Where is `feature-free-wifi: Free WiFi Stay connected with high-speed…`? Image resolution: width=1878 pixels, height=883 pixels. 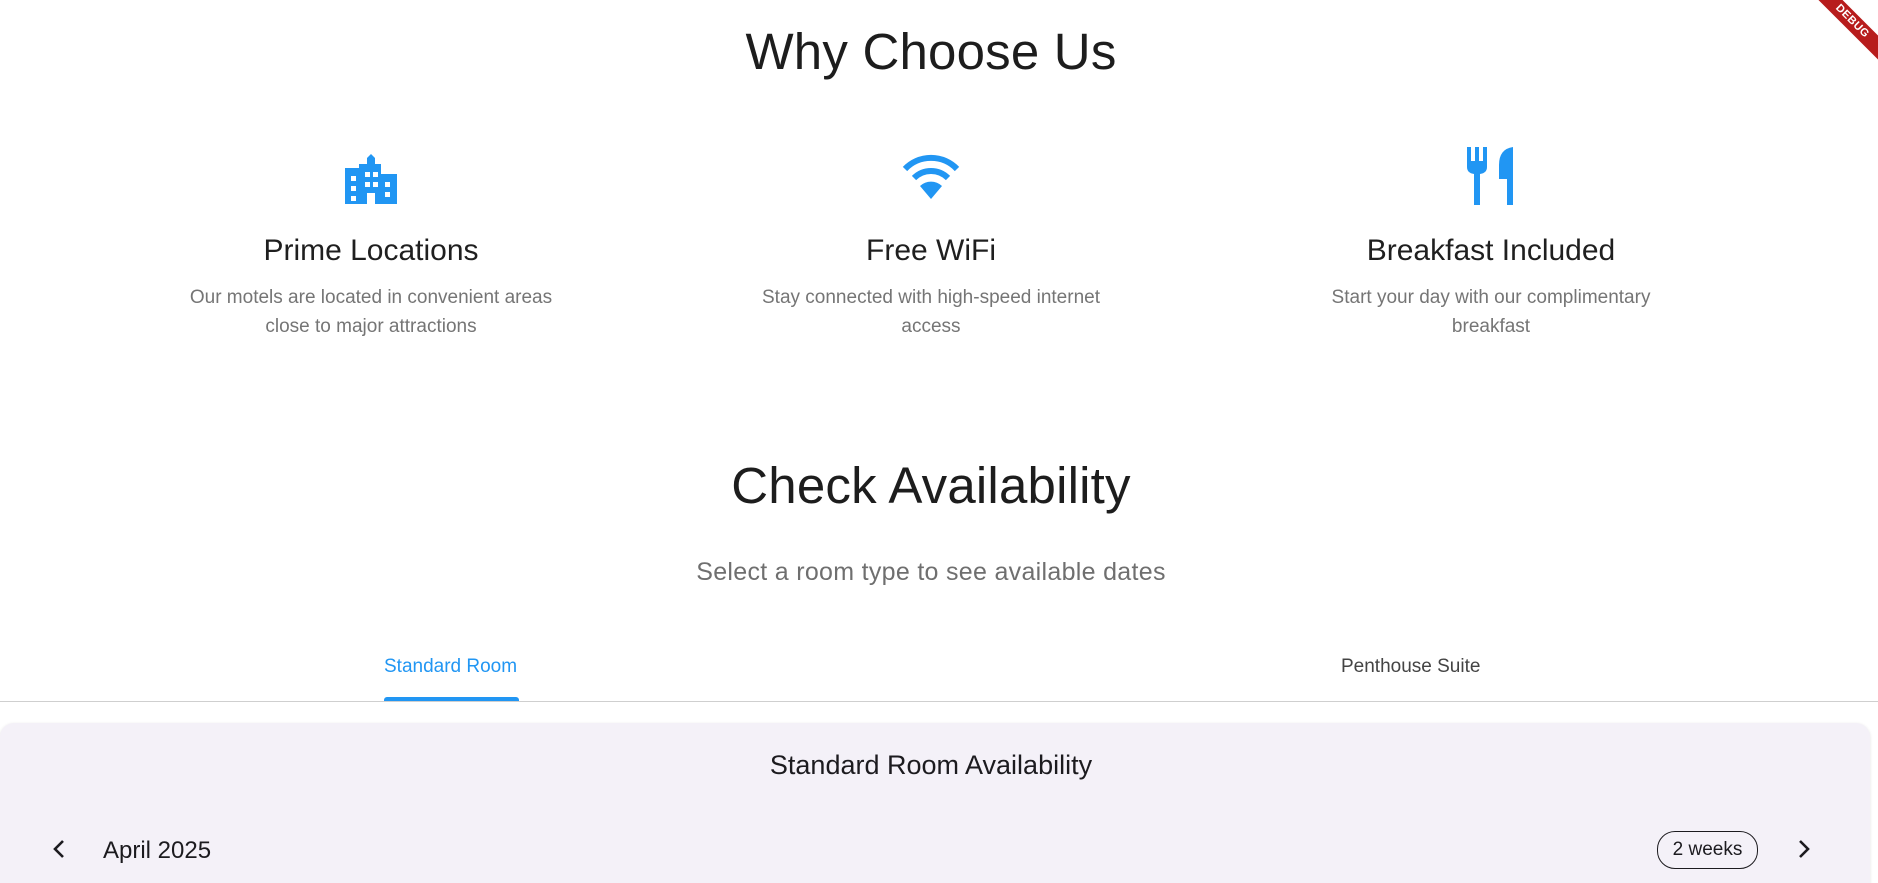 feature-free-wifi: Free WiFi Stay connected with high-speed… is located at coordinates (931, 243).